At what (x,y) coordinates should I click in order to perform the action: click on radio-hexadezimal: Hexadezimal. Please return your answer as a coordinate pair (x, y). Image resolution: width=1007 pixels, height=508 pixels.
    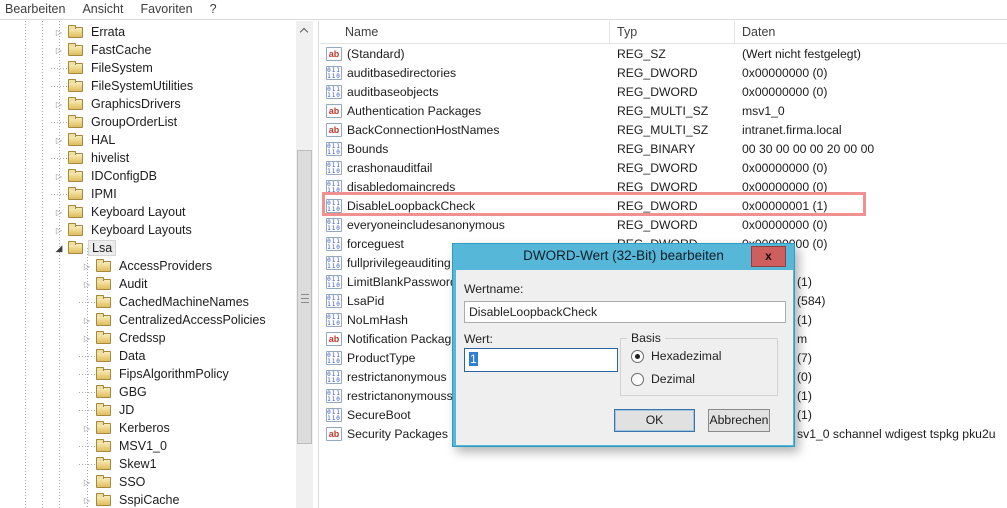
    Looking at the image, I should click on (676, 356).